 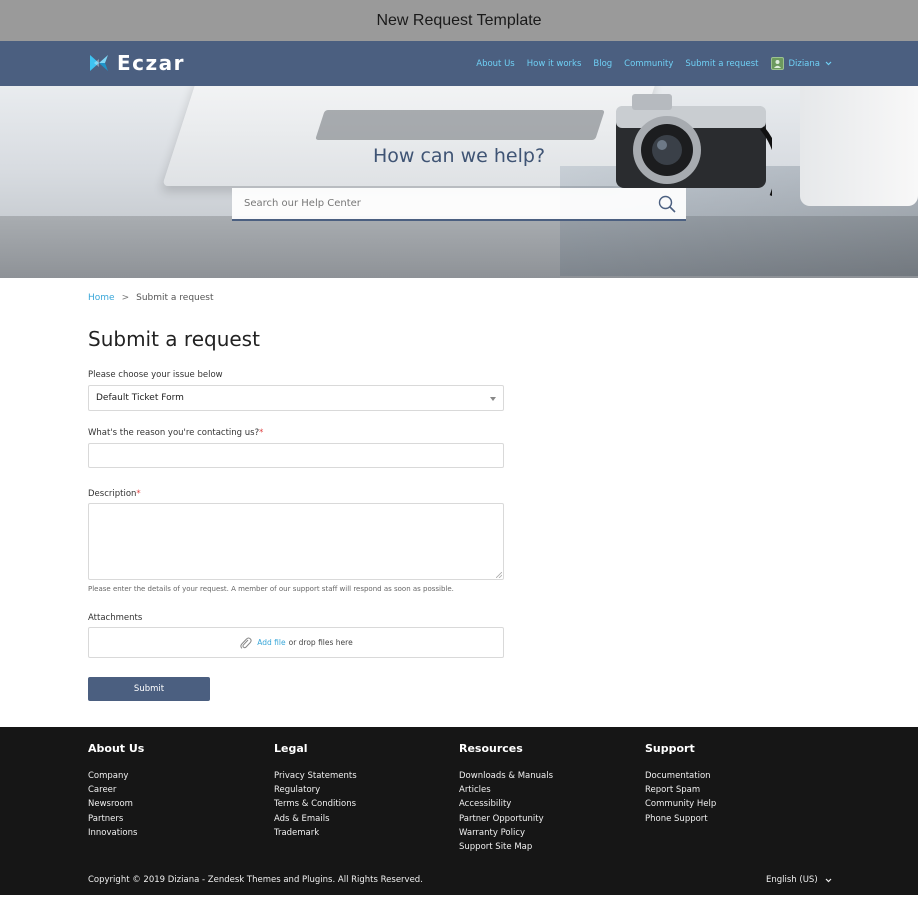 I want to click on brand-logo: Eczar, so click(x=136, y=63).